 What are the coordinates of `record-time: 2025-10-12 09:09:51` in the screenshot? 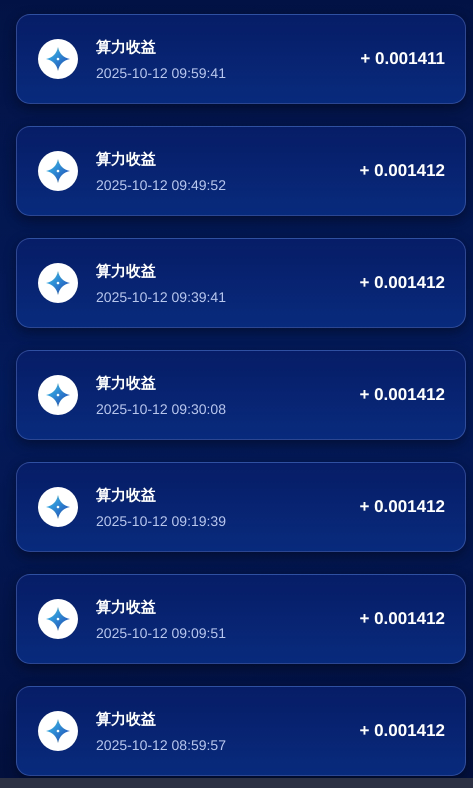 It's located at (161, 632).